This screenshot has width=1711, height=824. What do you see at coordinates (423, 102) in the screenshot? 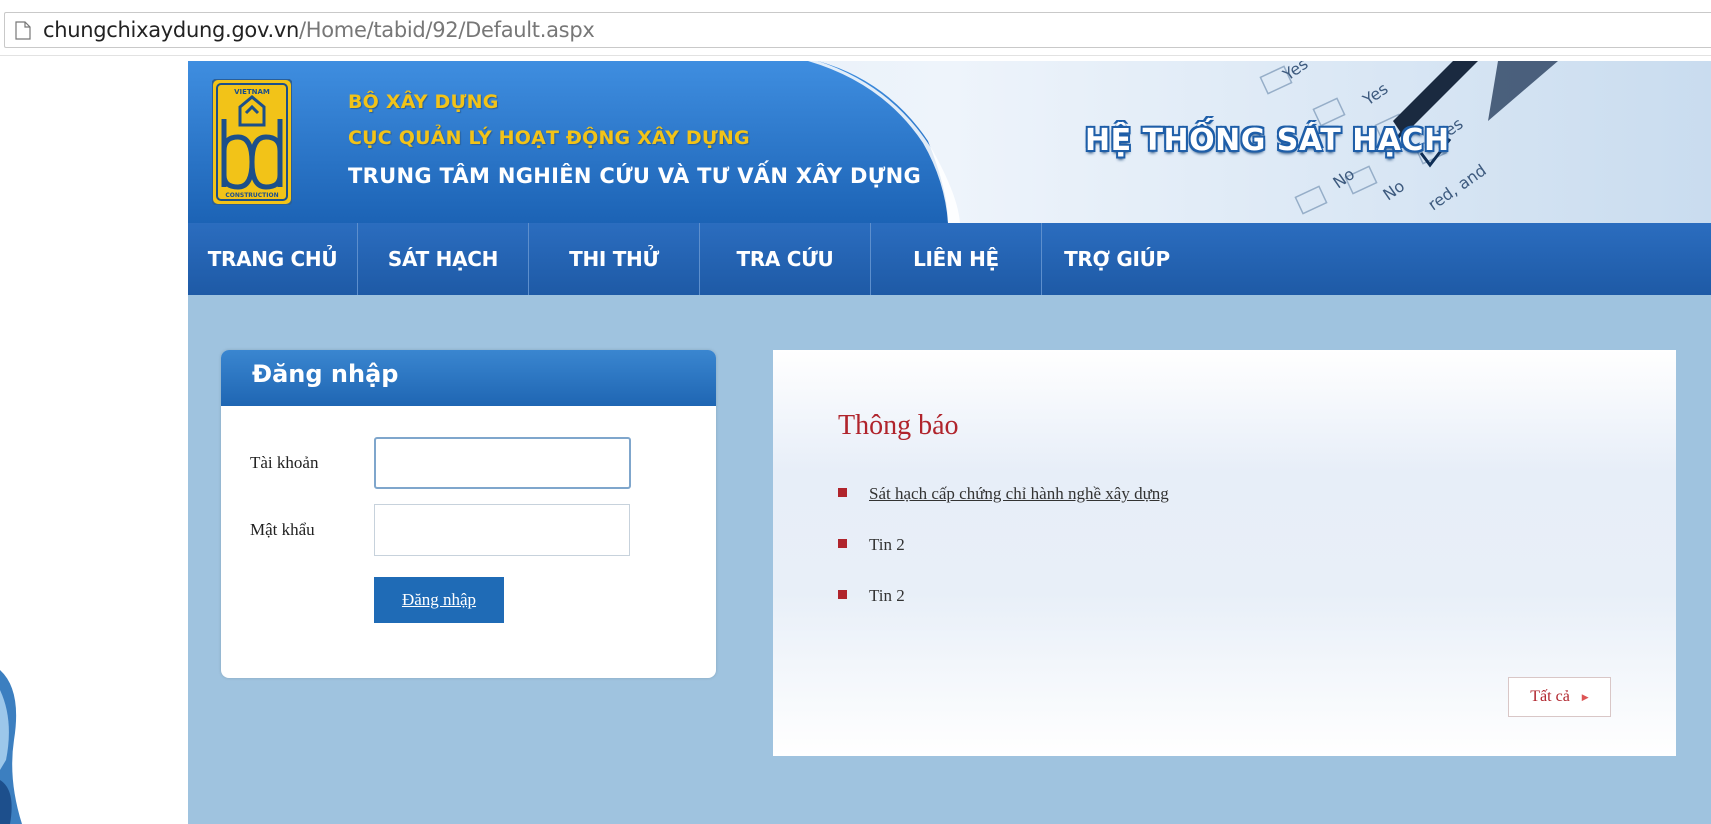
I see `org-line-1: BỘ XÂY DỰNG` at bounding box center [423, 102].